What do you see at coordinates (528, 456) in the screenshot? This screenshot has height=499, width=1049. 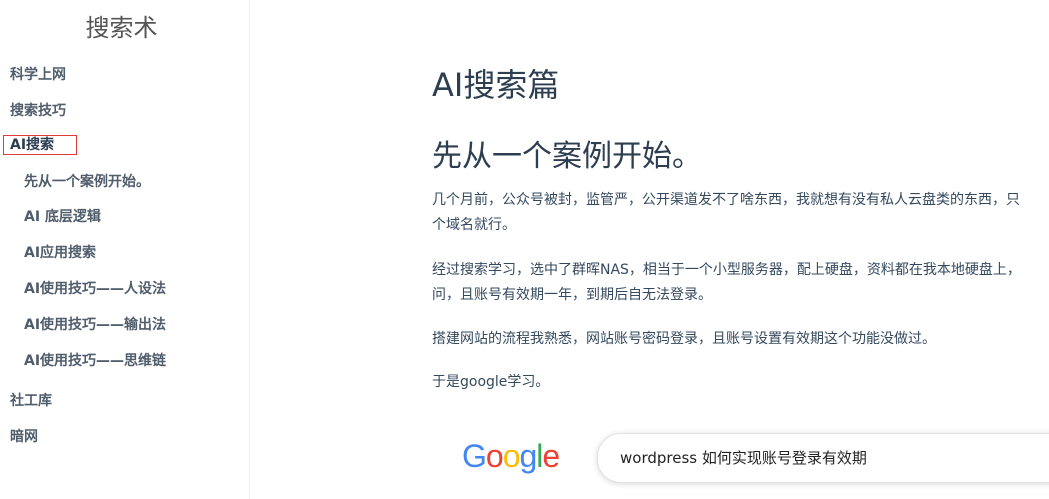 I see `google-logo-letter: g` at bounding box center [528, 456].